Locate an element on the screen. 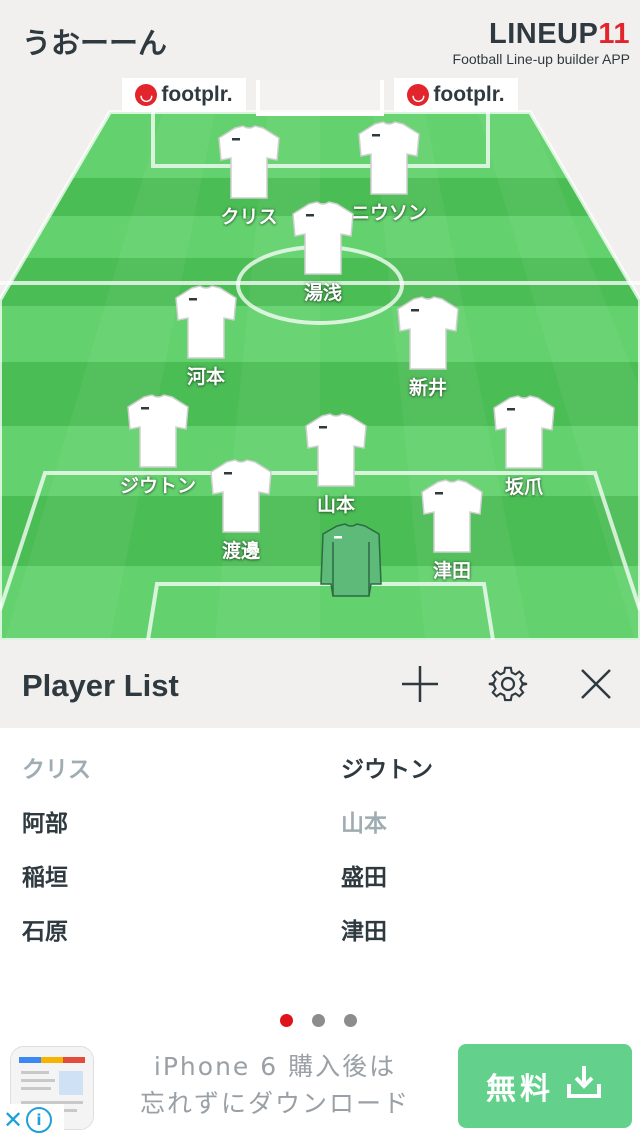  ad-choices: ✕ i is located at coordinates (32, 1120).